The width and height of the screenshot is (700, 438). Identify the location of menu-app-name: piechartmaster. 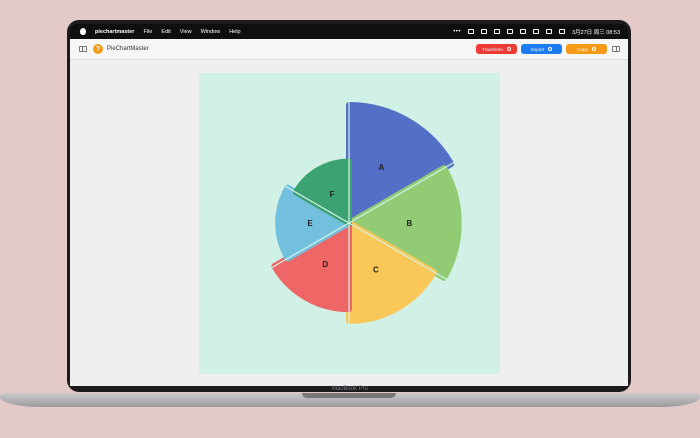
(114, 32).